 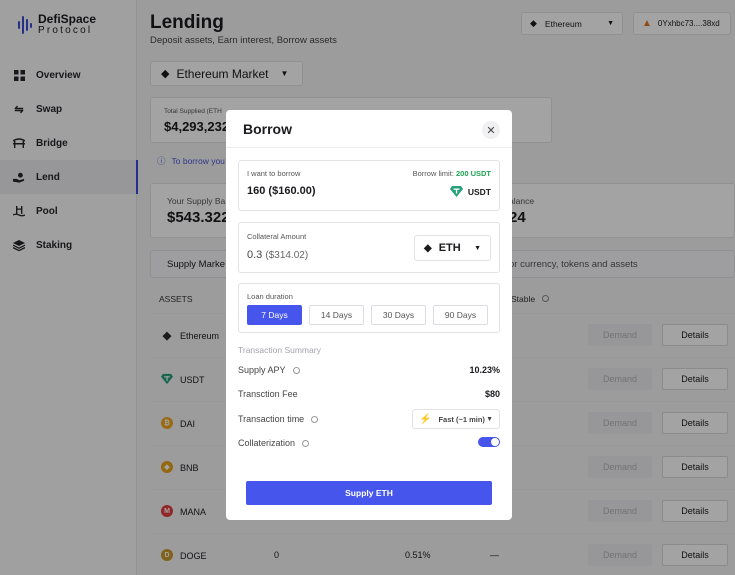 What do you see at coordinates (268, 394) in the screenshot?
I see `fee-label: Transction Fee` at bounding box center [268, 394].